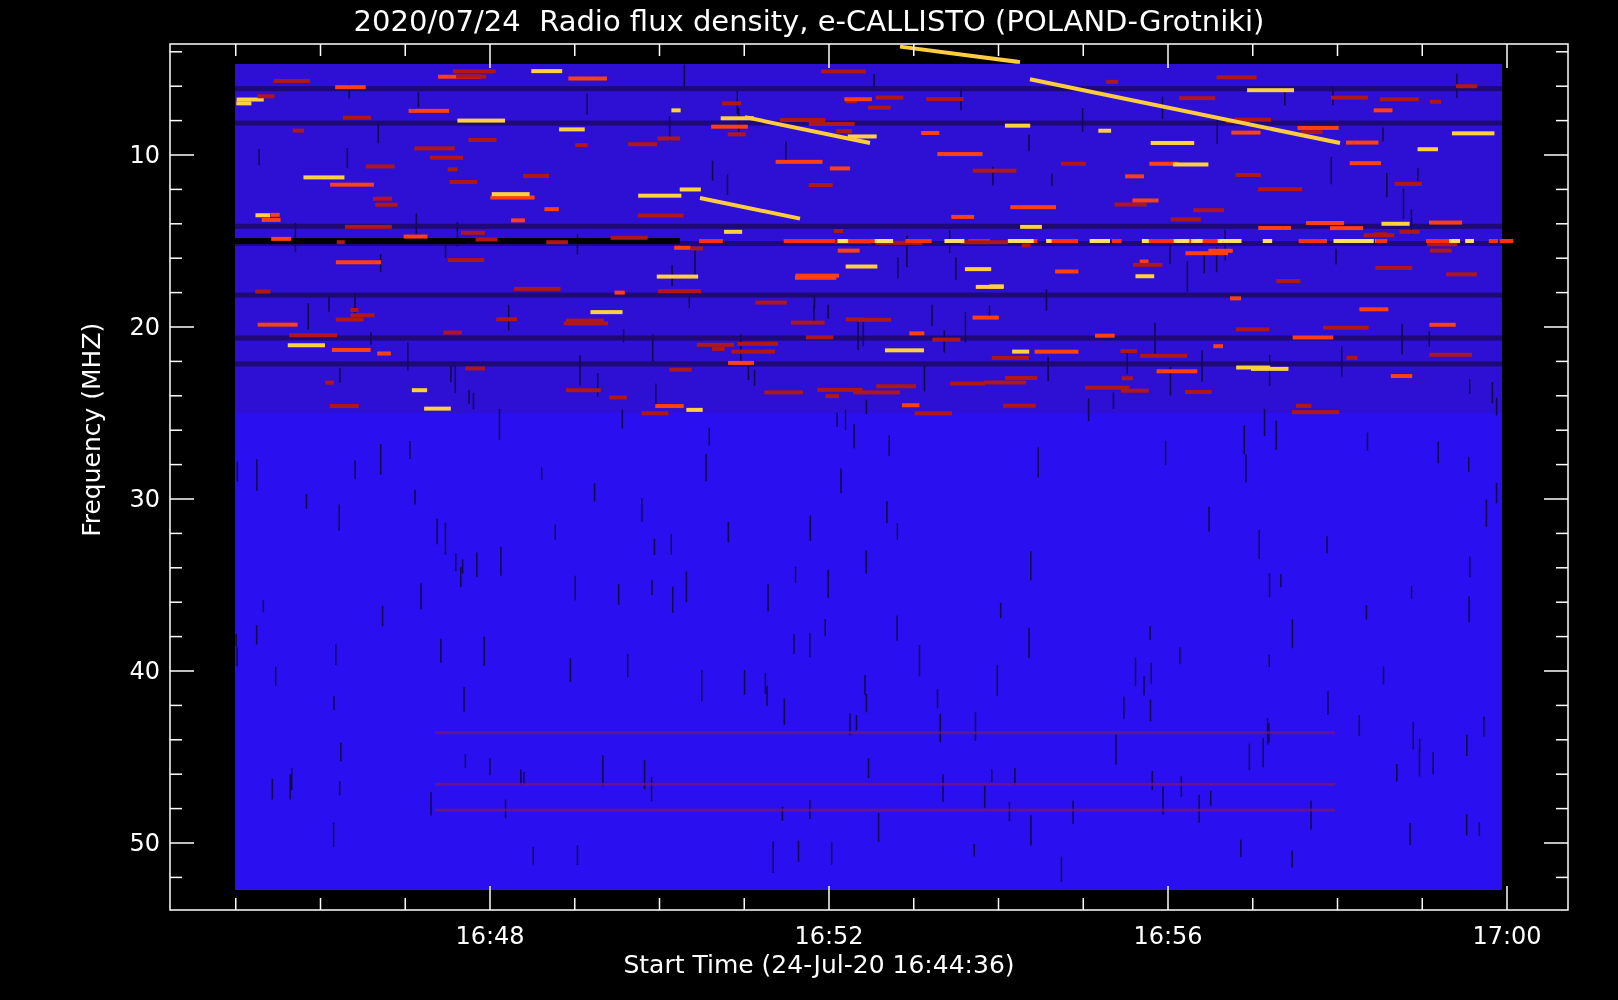 The width and height of the screenshot is (1618, 1000). What do you see at coordinates (819, 965) in the screenshot?
I see `x-axis-label: Start Time (24-Jul-20 16:44:36)` at bounding box center [819, 965].